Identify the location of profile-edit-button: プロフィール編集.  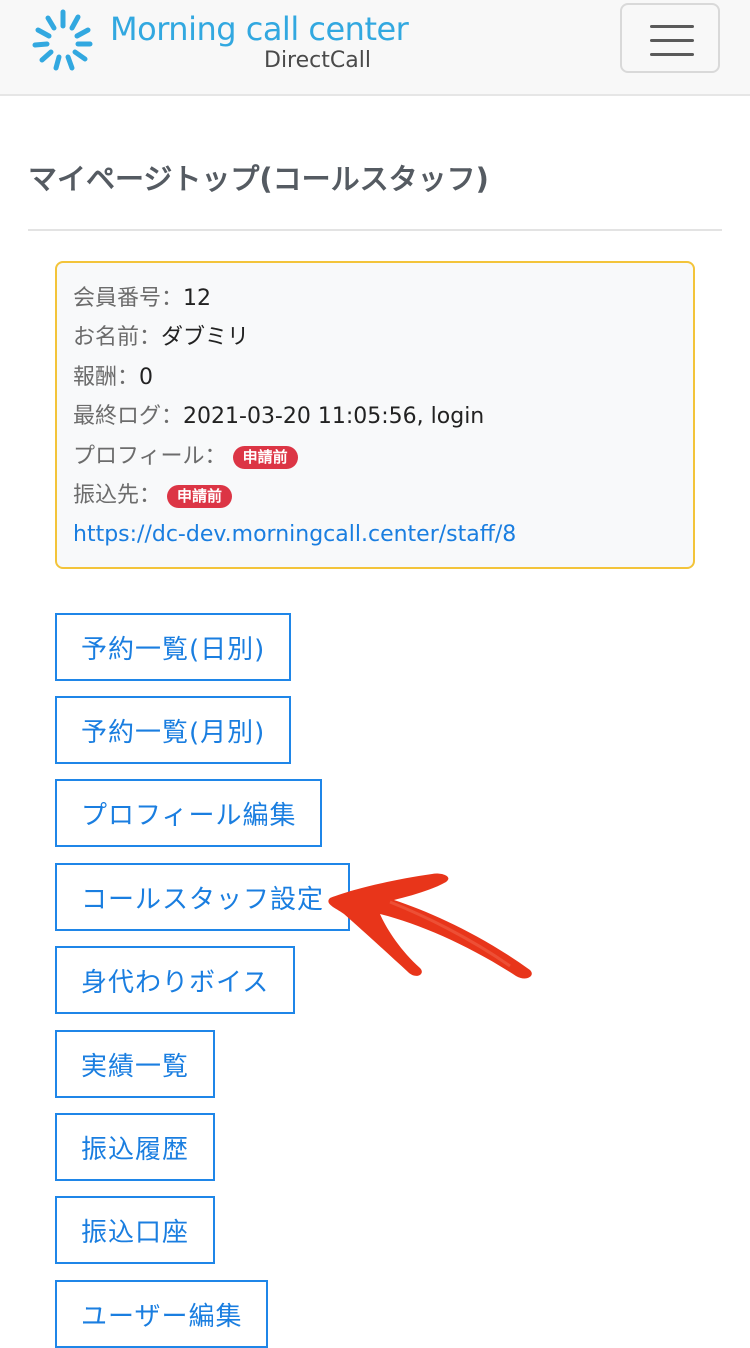
(189, 813).